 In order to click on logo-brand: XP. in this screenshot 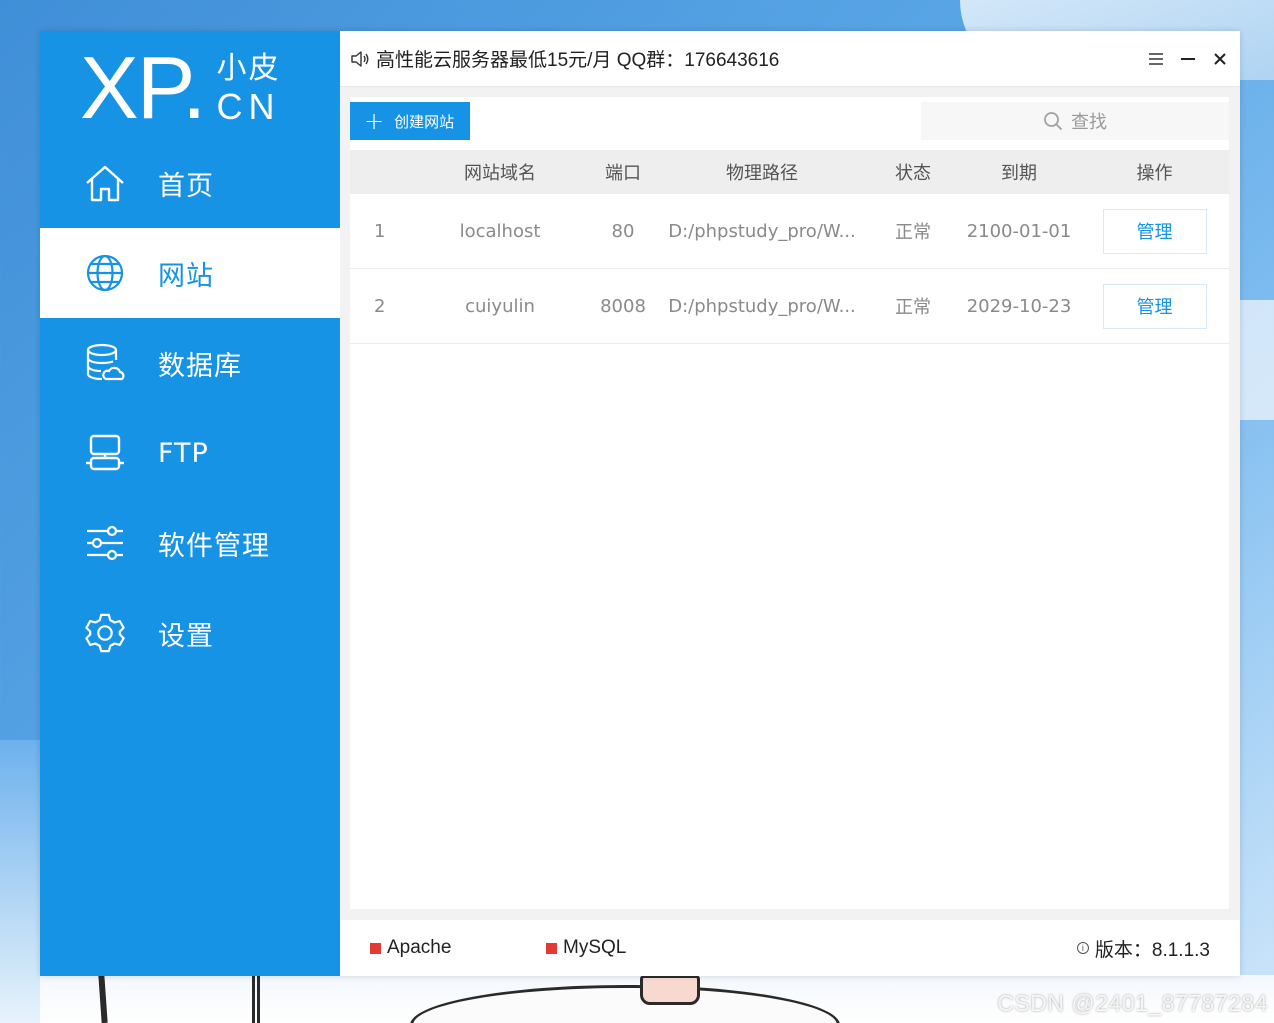, I will do `click(143, 87)`.